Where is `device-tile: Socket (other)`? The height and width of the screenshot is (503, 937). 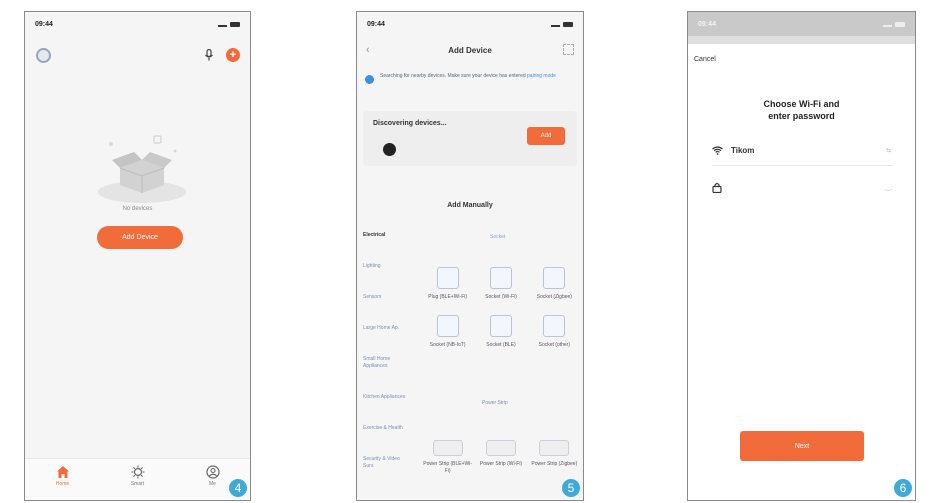 device-tile: Socket (other) is located at coordinates (554, 332).